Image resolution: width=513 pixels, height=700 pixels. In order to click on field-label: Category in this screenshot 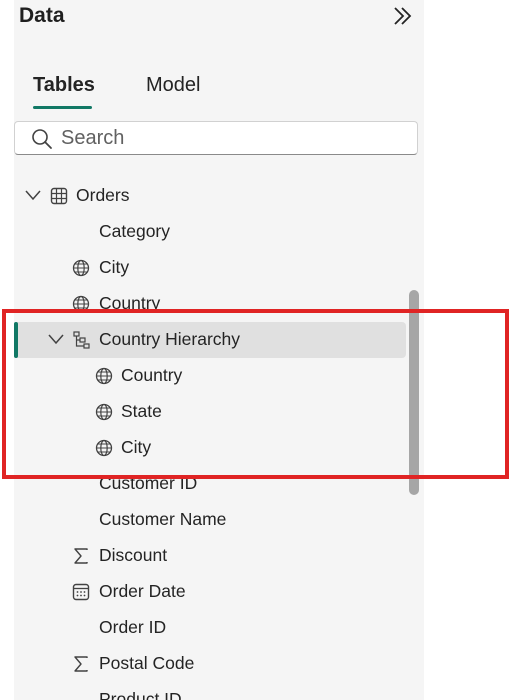, I will do `click(135, 231)`.